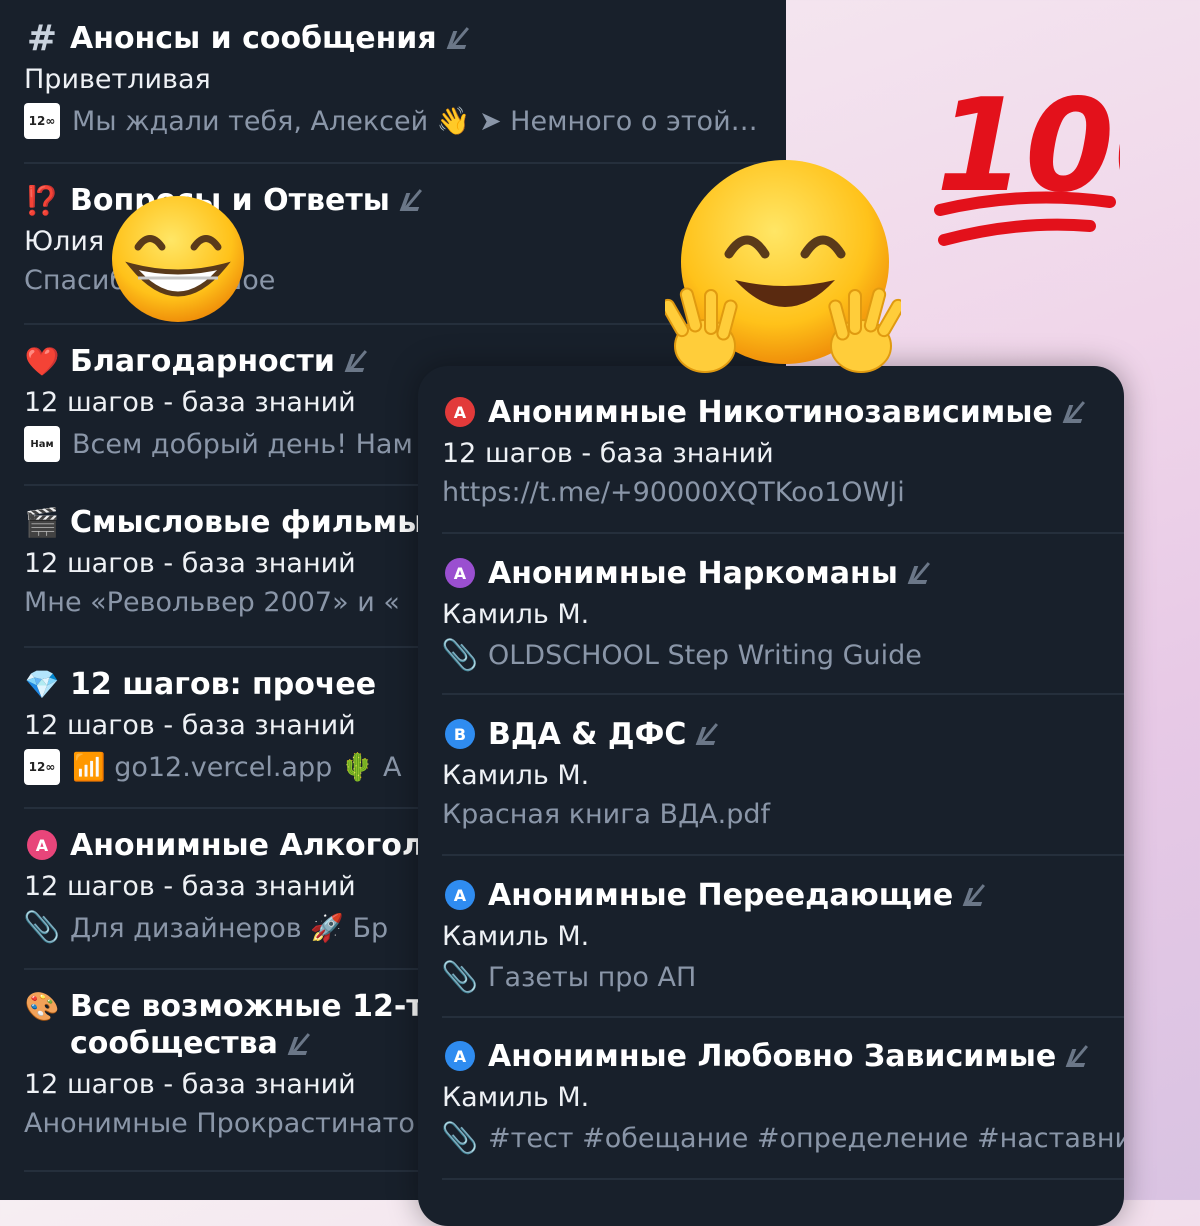 Image resolution: width=1200 pixels, height=1226 pixels. Describe the element at coordinates (42, 1006) in the screenshot. I see `palette-icon: 🎨` at that location.